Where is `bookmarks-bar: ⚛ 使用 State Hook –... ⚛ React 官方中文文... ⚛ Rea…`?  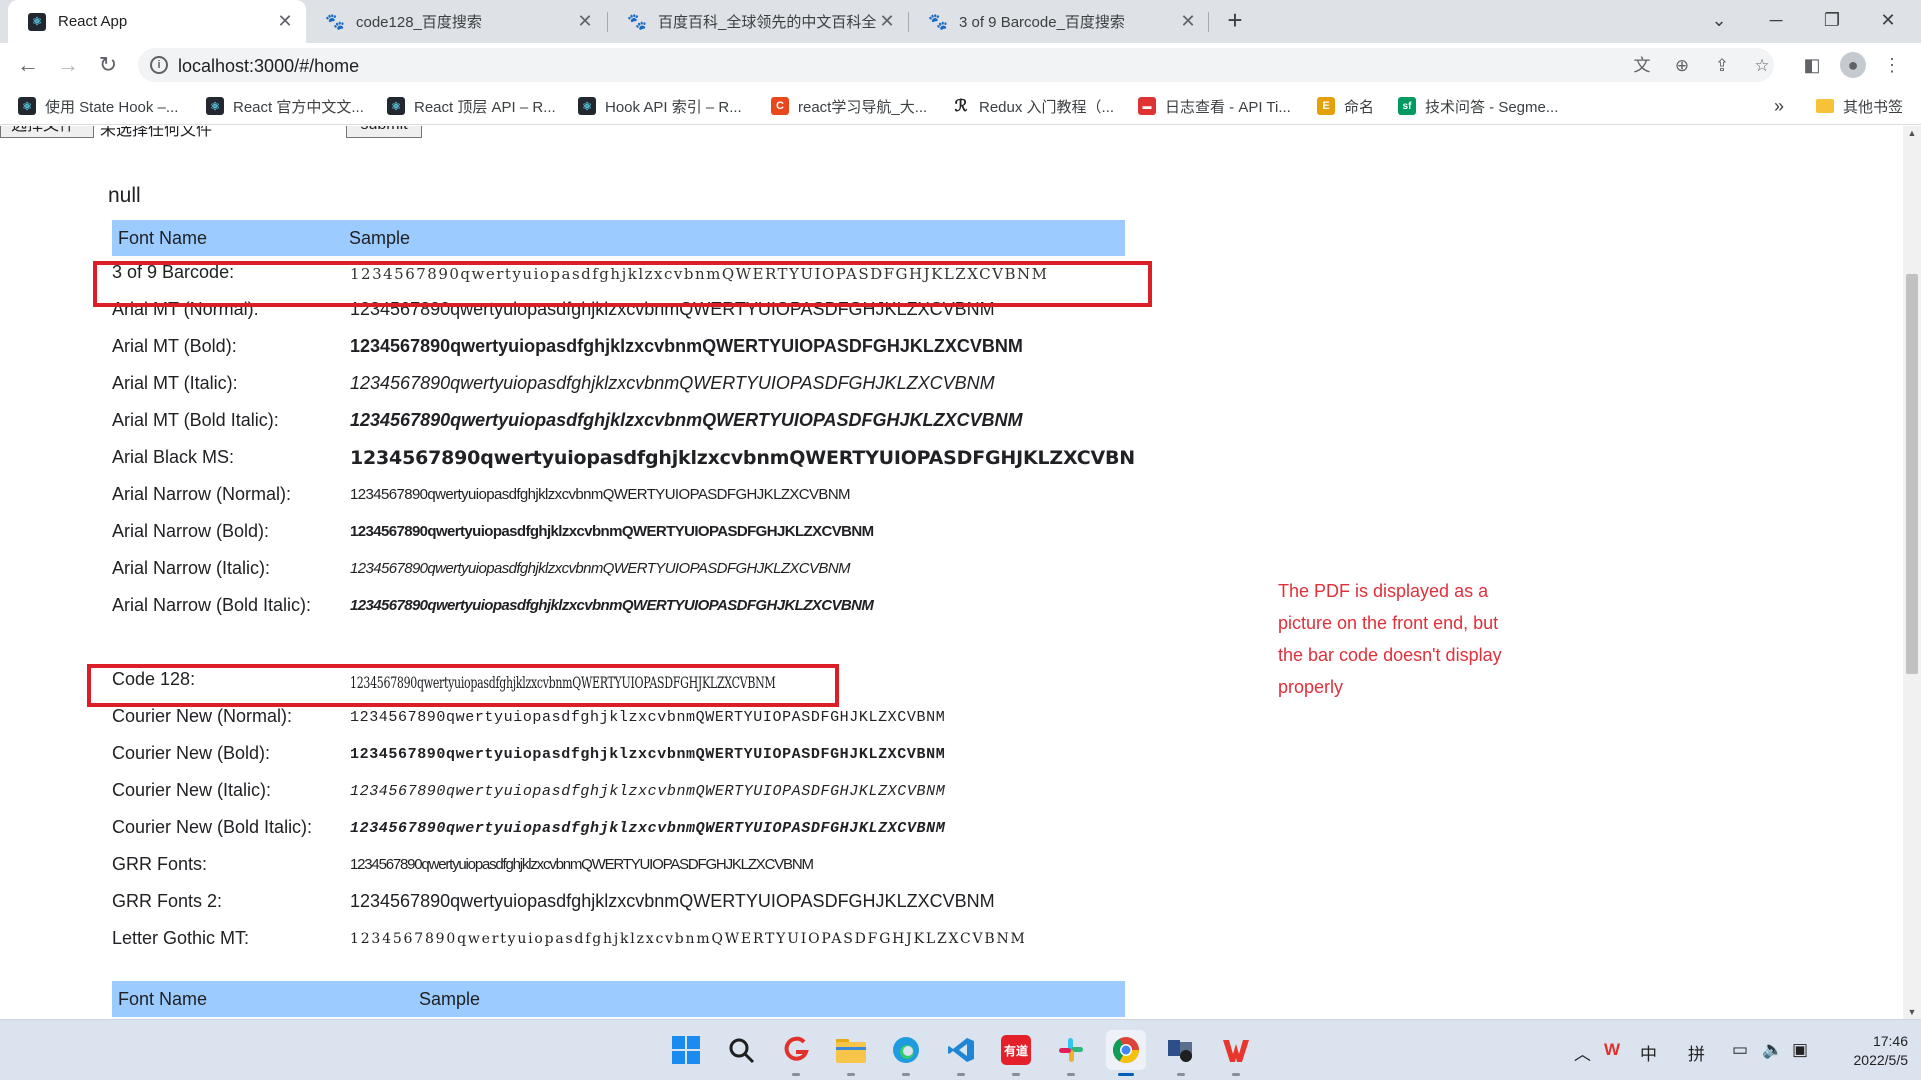
bookmarks-bar: ⚛ 使用 State Hook –... ⚛ React 官方中文文... ⚛ Rea… is located at coordinates (960, 106).